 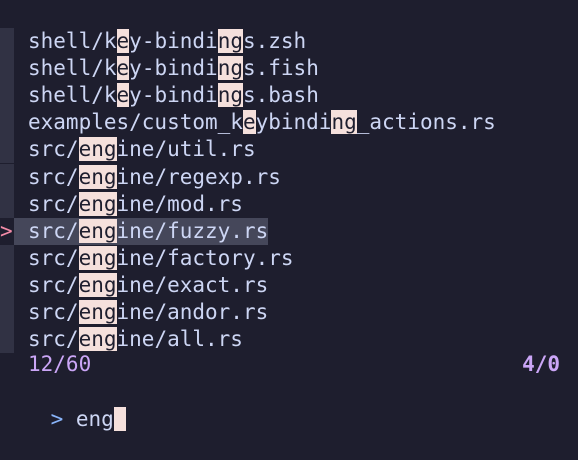 I want to click on list-item-path: src/engine/regexp.rs, so click(x=147, y=177).